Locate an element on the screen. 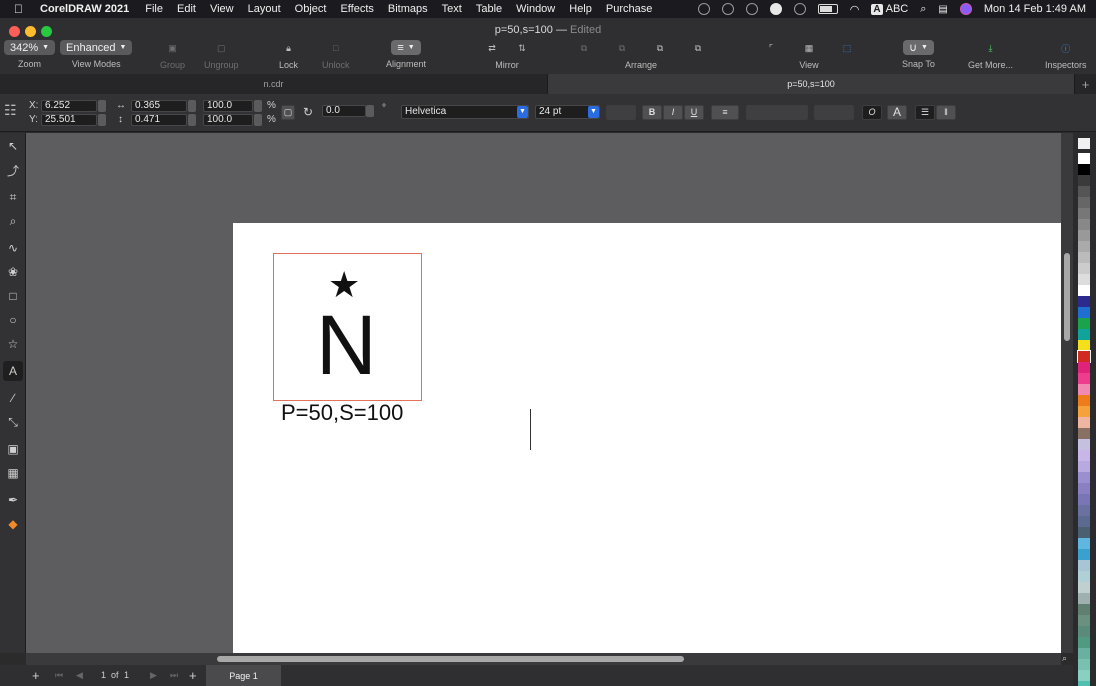 This screenshot has width=1096, height=686. menu-table: Table is located at coordinates (489, 9).